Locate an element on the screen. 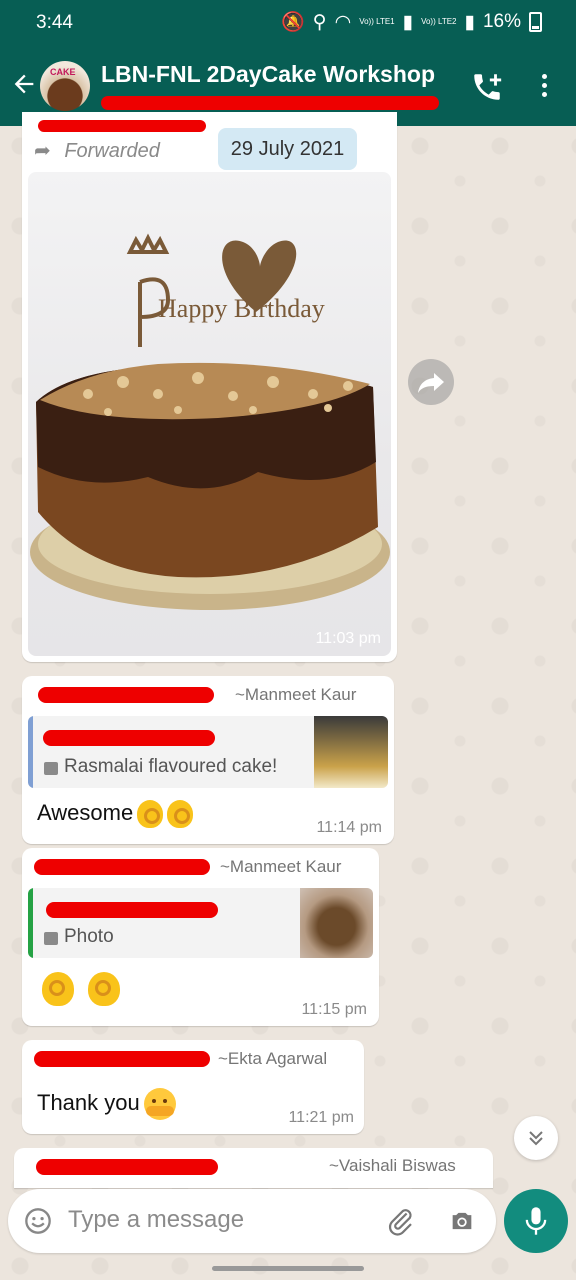 The width and height of the screenshot is (576, 1280). sender-name: ~Vaishali Biswas is located at coordinates (392, 1165).